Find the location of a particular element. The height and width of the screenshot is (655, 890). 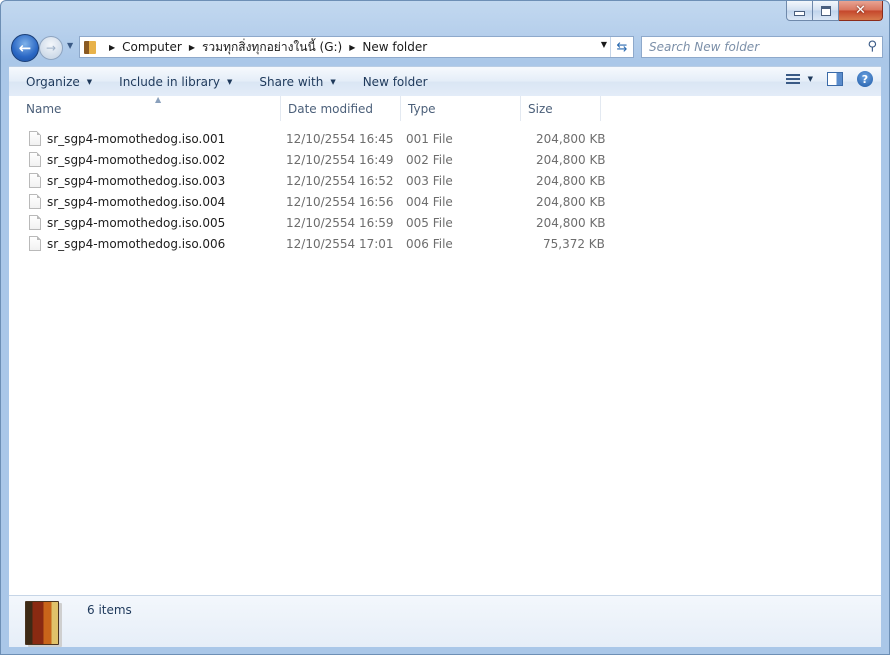

minimize-button is located at coordinates (799, 11).